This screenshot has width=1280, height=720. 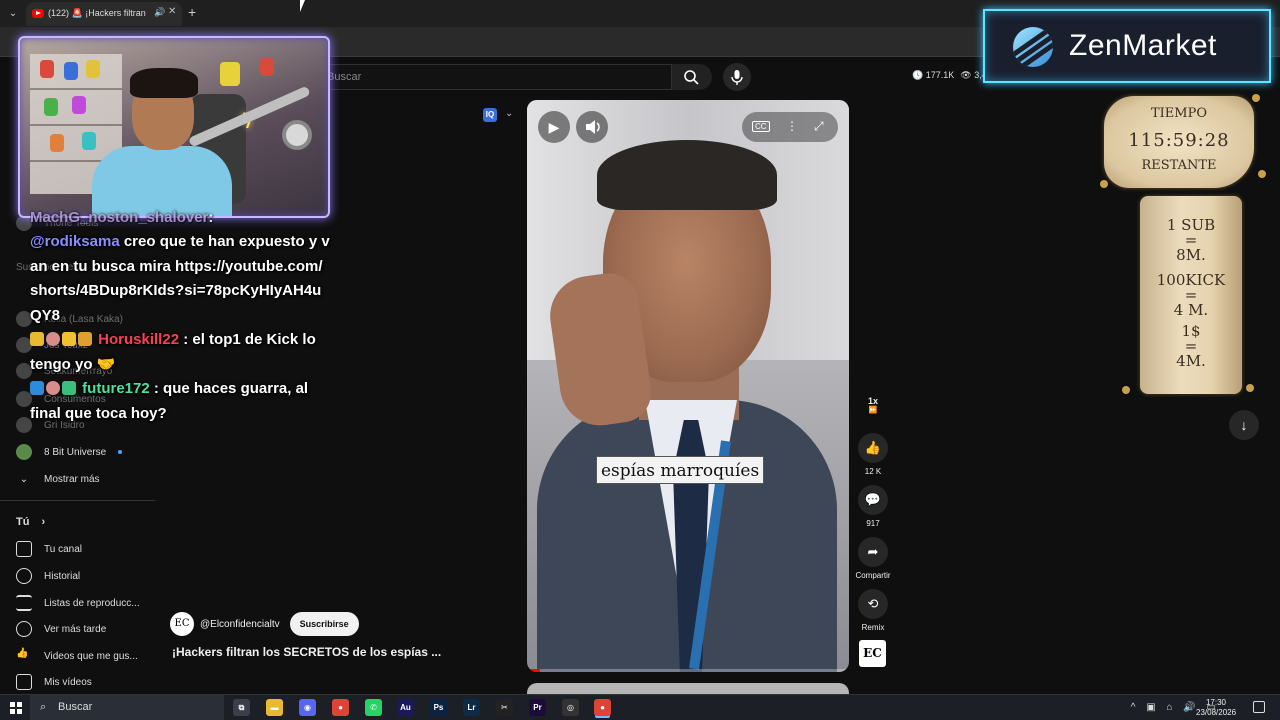 I want to click on new-tab-button: +, so click(x=192, y=12).